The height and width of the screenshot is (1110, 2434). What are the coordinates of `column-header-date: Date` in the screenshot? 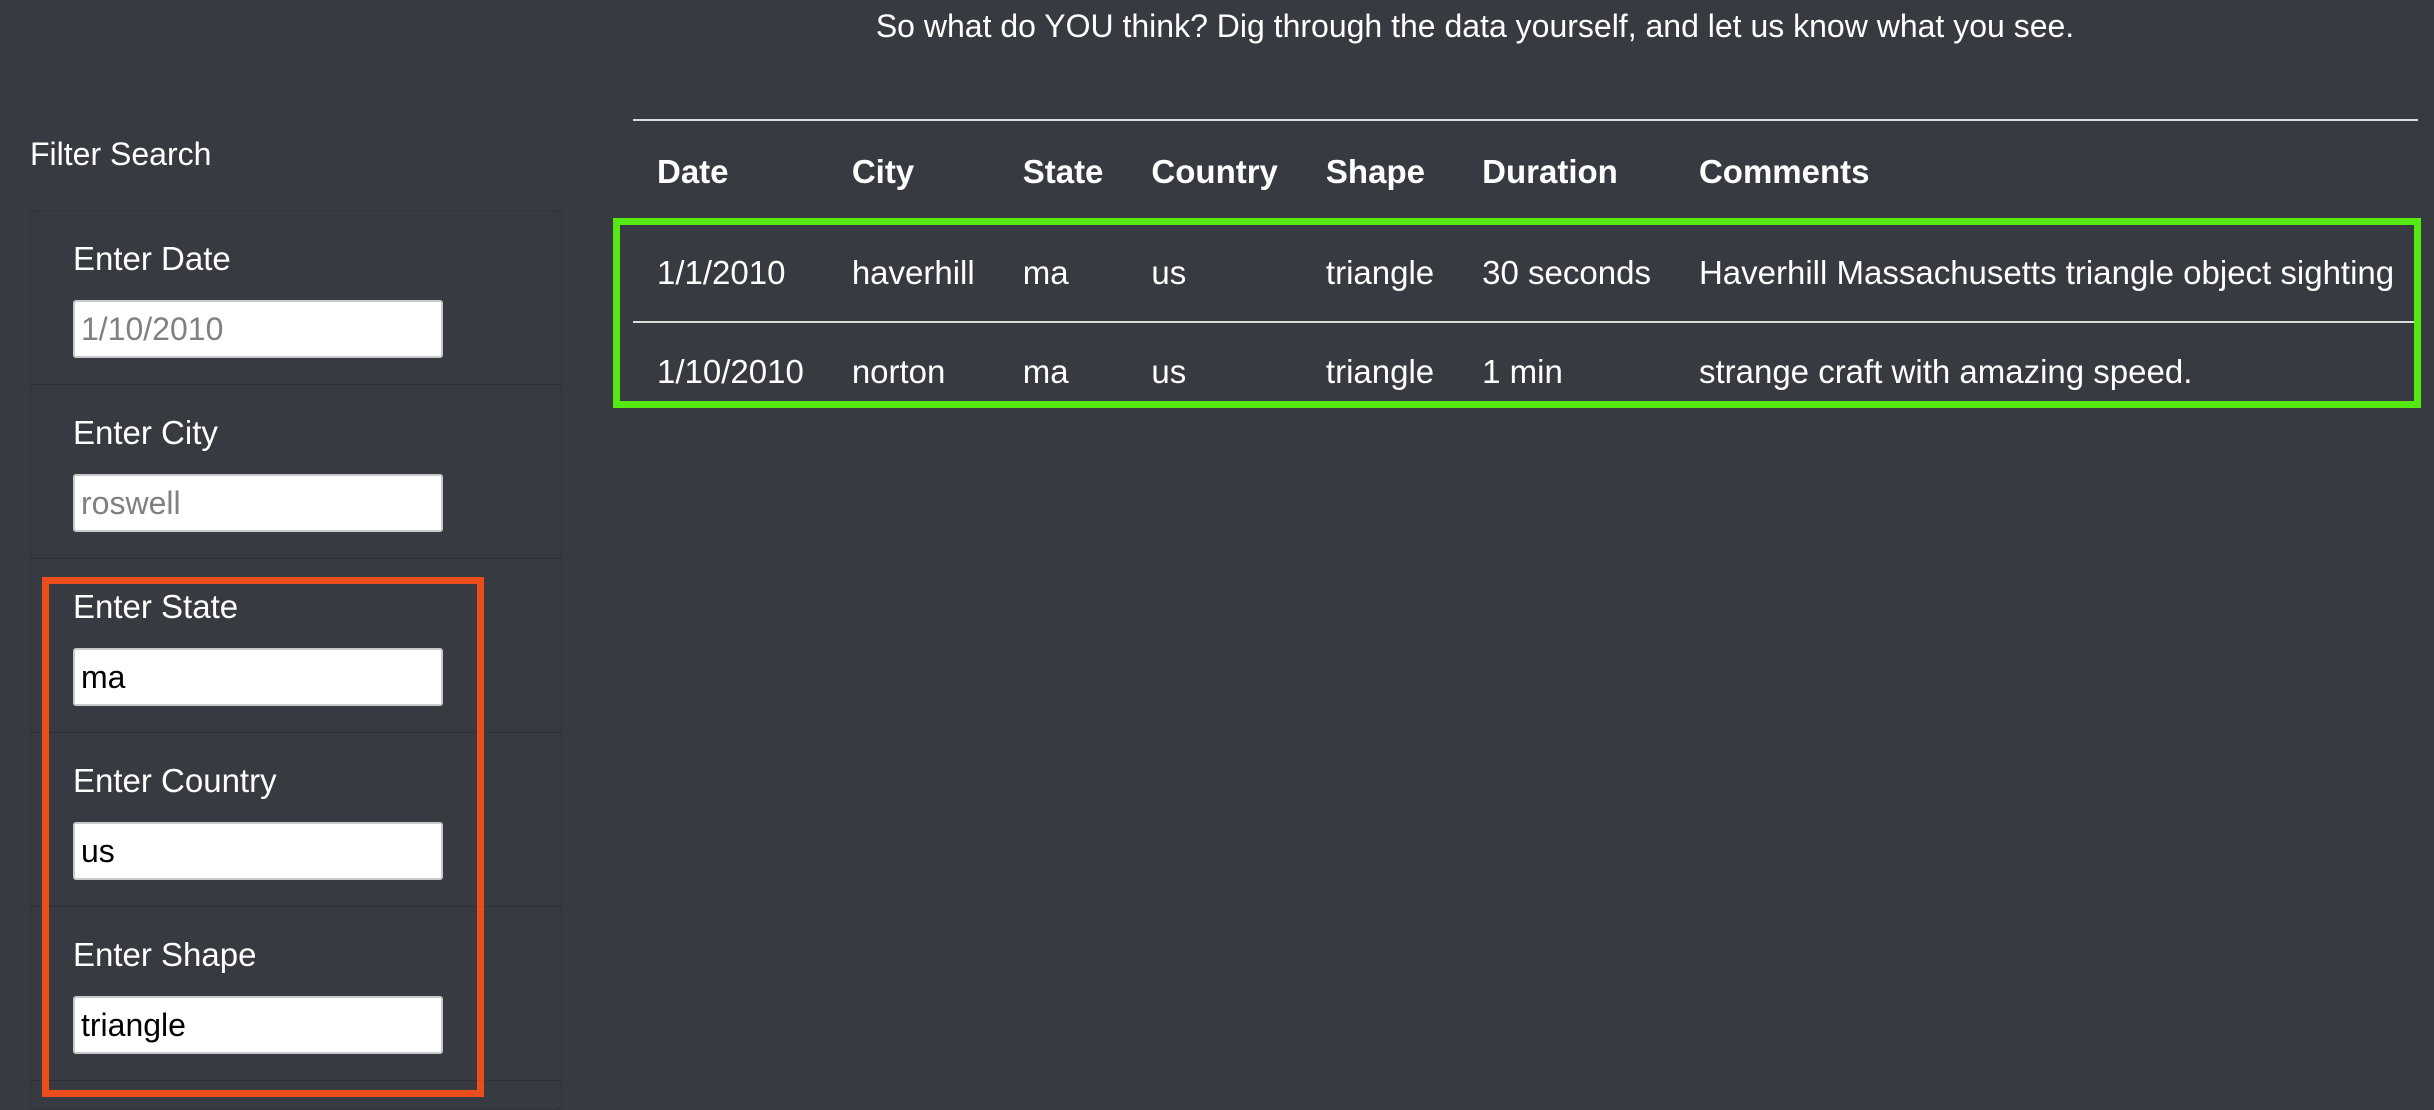 It's located at (693, 172).